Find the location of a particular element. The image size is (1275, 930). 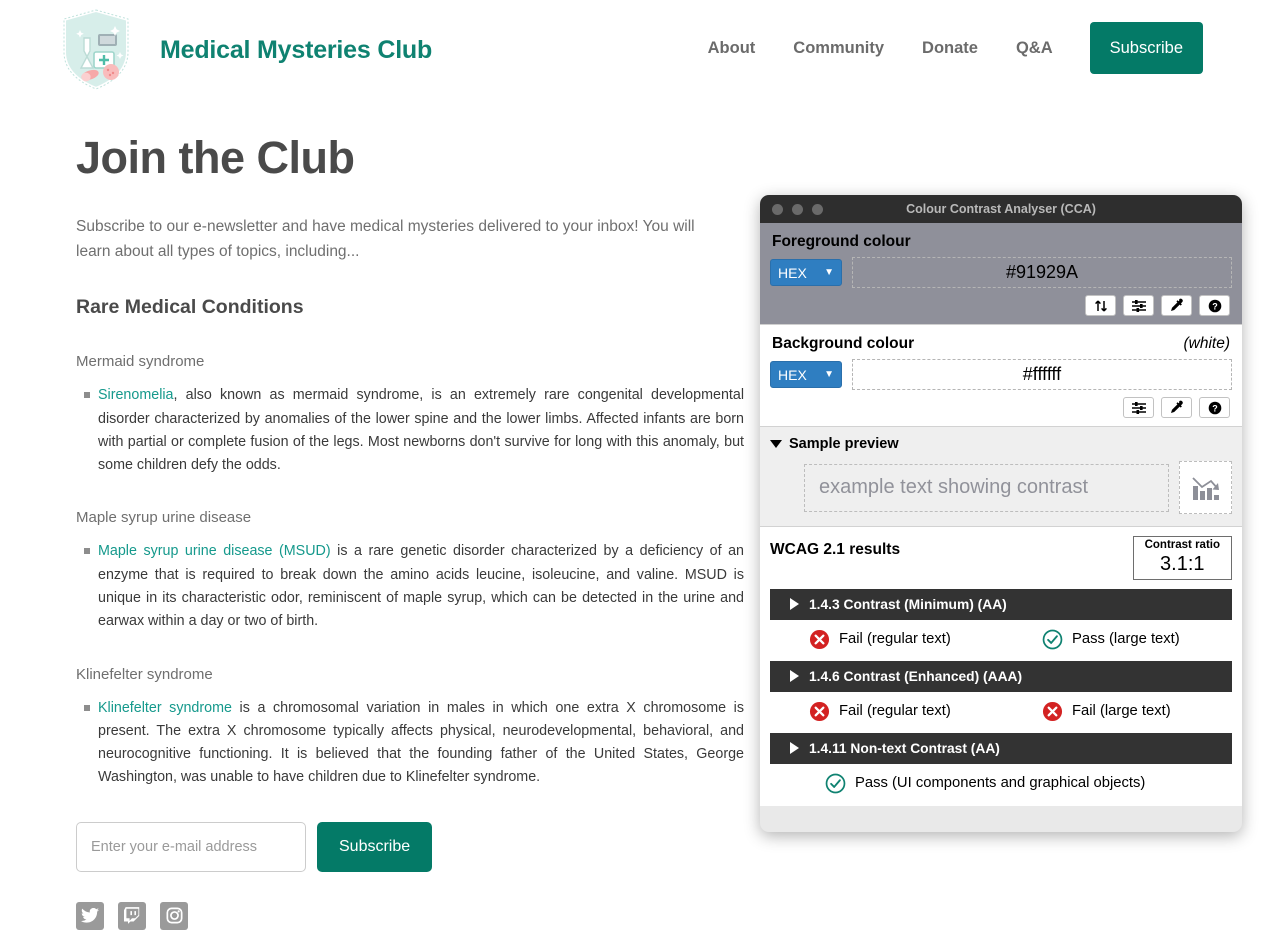

email-input is located at coordinates (191, 846).